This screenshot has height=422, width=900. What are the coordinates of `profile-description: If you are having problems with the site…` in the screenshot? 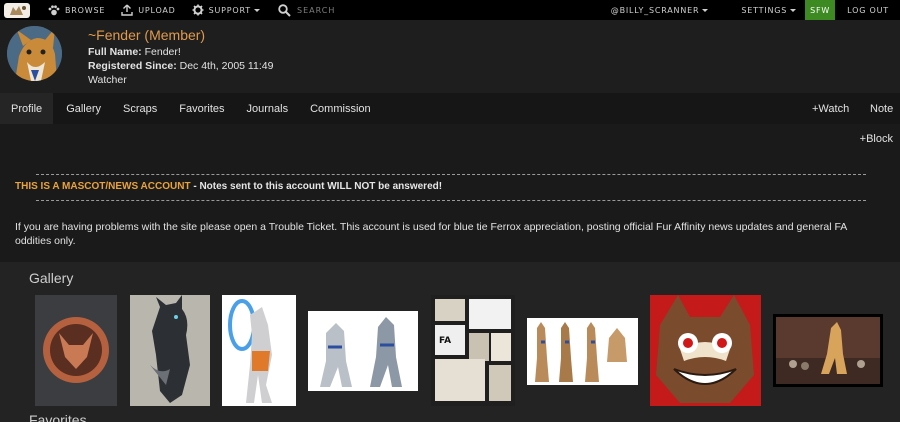 It's located at (431, 234).